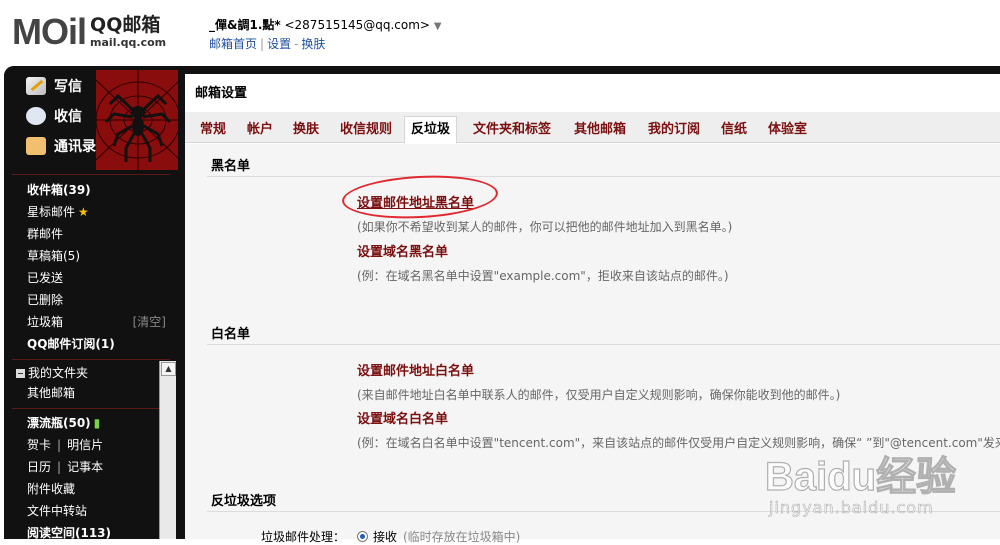 The image size is (1000, 545). I want to click on folder-label: 附件收藏, so click(51, 489).